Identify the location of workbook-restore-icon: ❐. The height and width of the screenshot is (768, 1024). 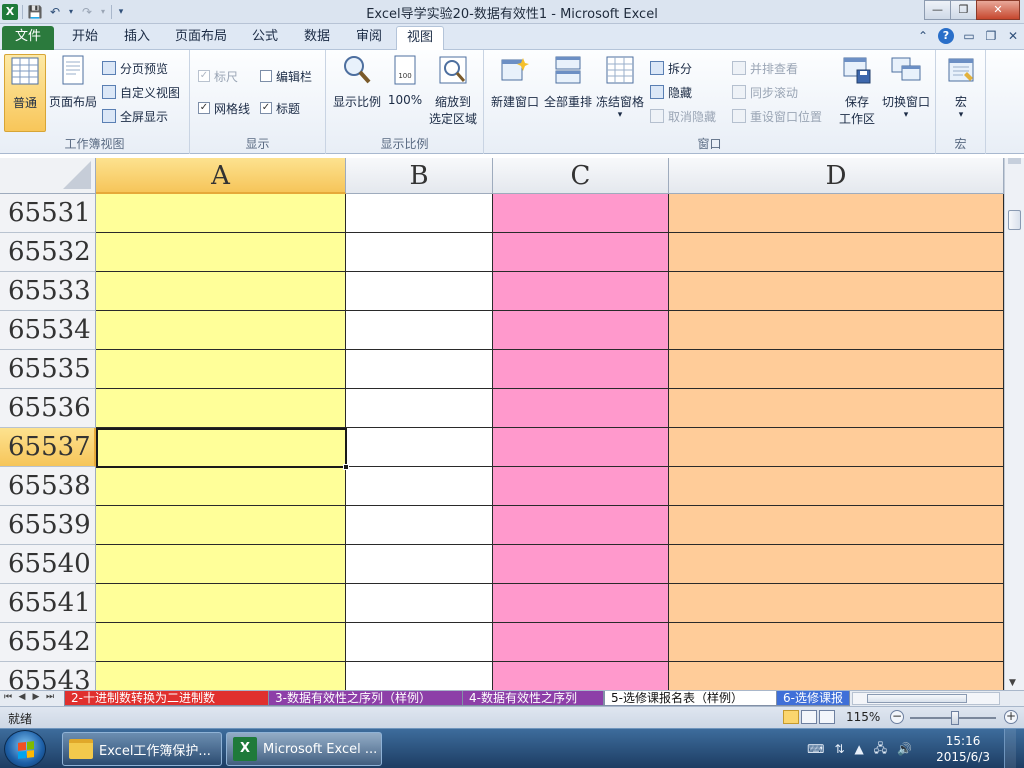
(991, 36).